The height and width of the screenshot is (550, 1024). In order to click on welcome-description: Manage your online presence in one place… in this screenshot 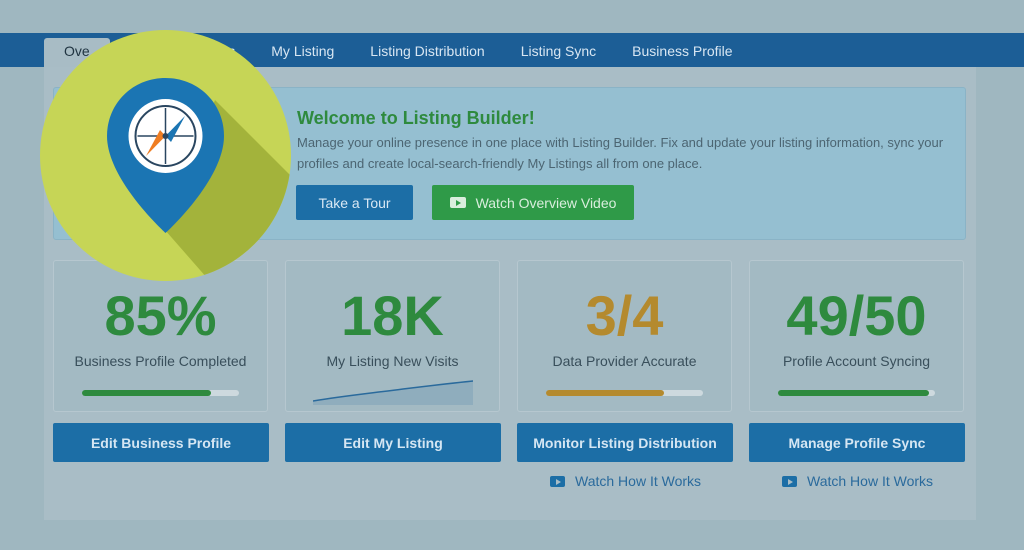, I will do `click(620, 153)`.